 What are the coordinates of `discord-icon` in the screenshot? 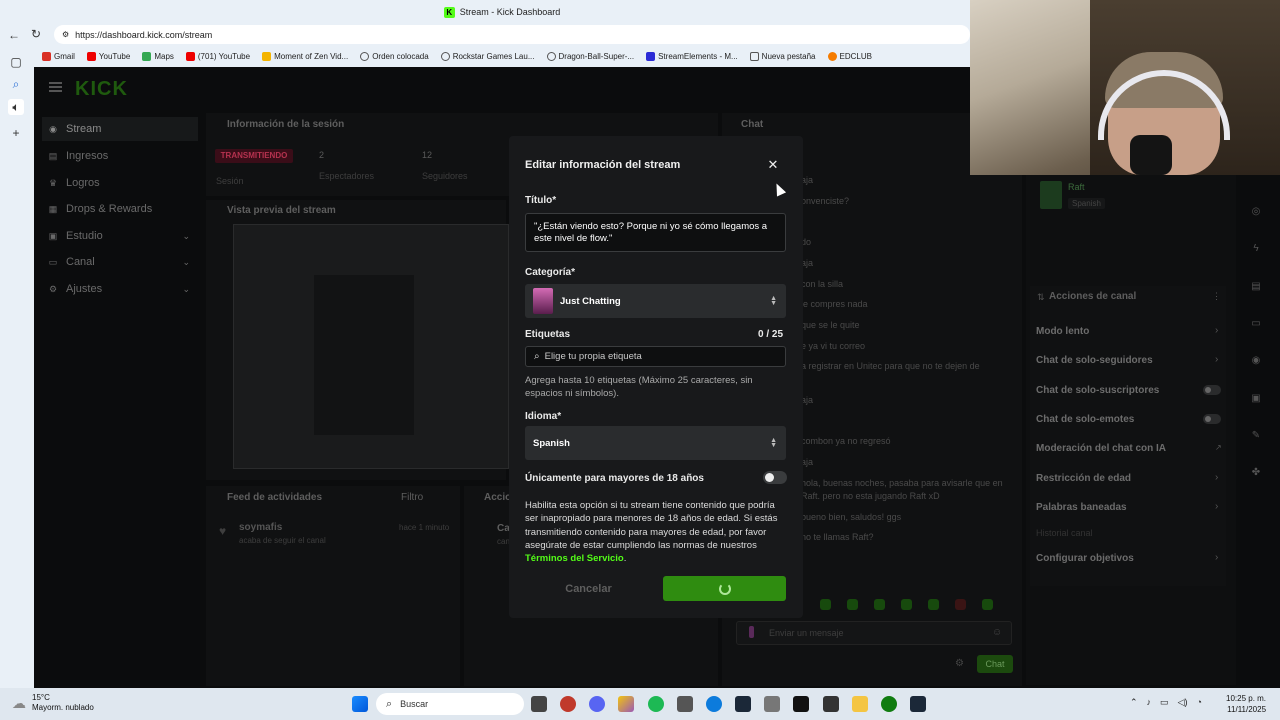 It's located at (597, 704).